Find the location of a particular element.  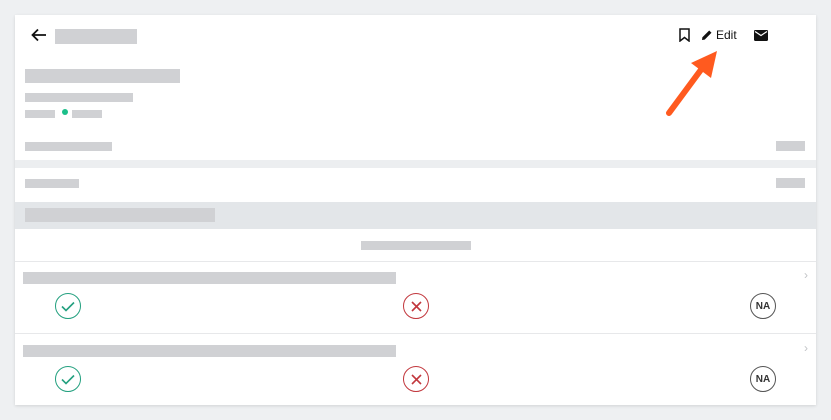

meta-placeholder-right is located at coordinates (87, 114).